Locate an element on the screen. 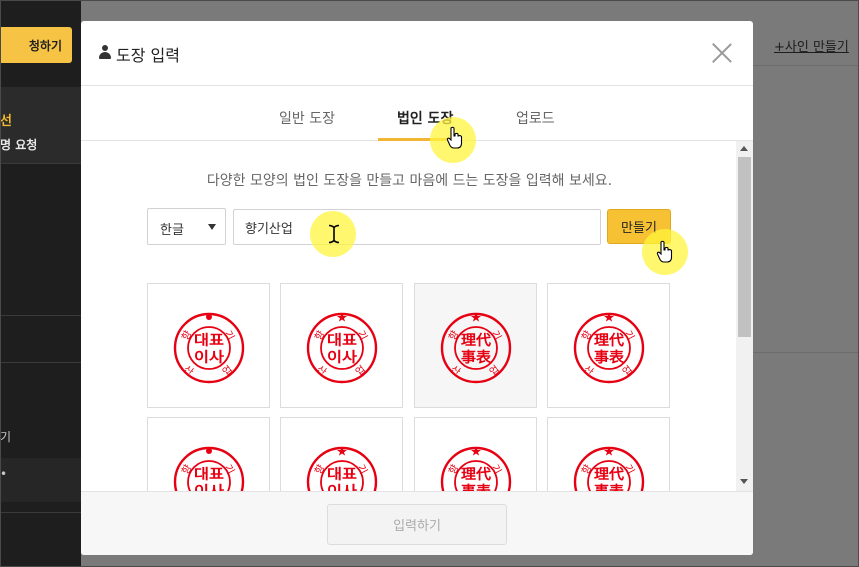  language-select-value: 한글 is located at coordinates (172, 230).